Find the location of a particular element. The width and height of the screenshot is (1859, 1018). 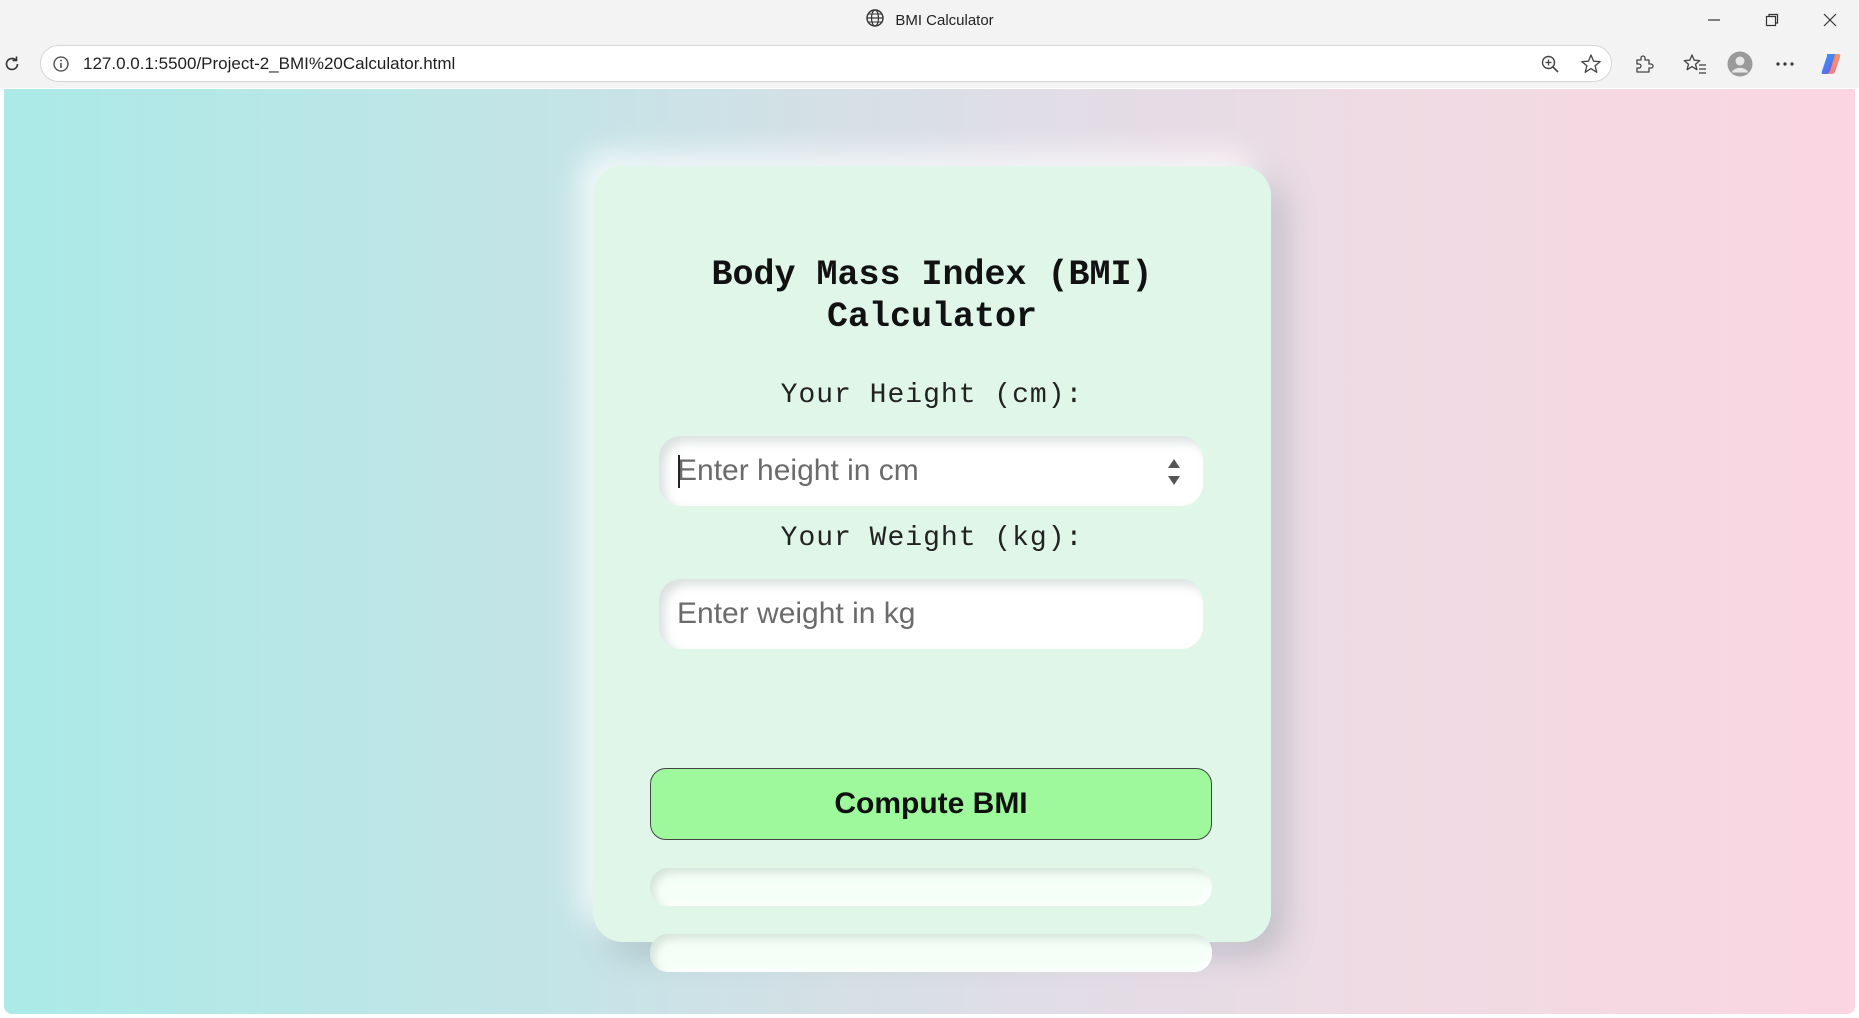

globe-icon is located at coordinates (875, 20).